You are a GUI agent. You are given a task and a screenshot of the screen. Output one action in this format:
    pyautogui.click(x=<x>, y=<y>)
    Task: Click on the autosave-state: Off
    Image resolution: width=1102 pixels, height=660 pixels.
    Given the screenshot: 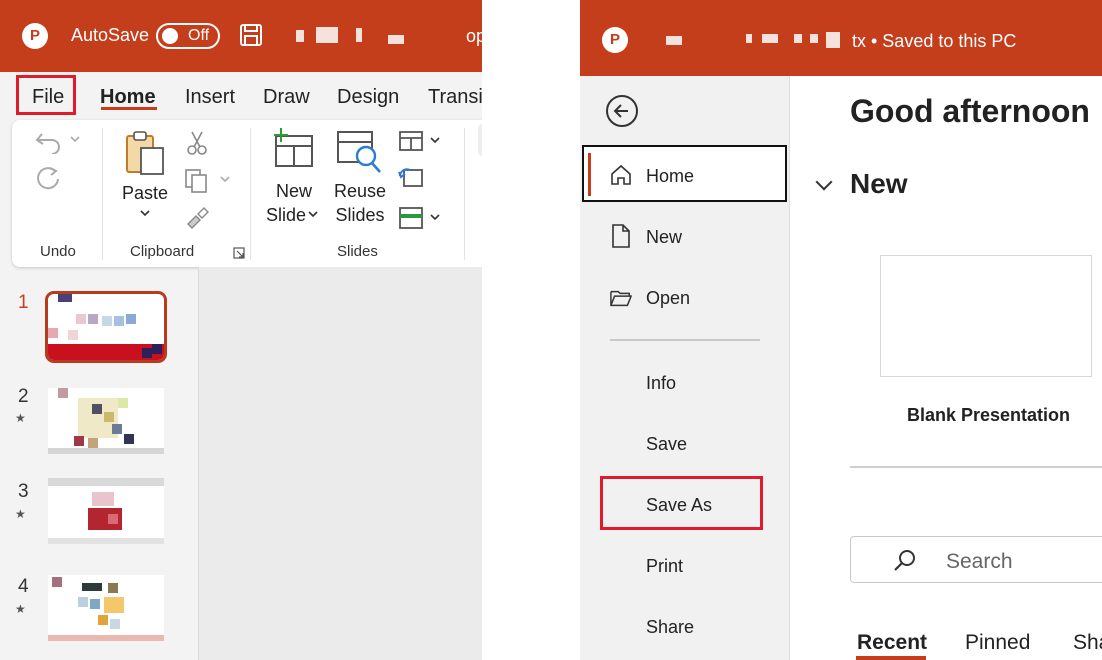 What is the action you would take?
    pyautogui.click(x=199, y=35)
    